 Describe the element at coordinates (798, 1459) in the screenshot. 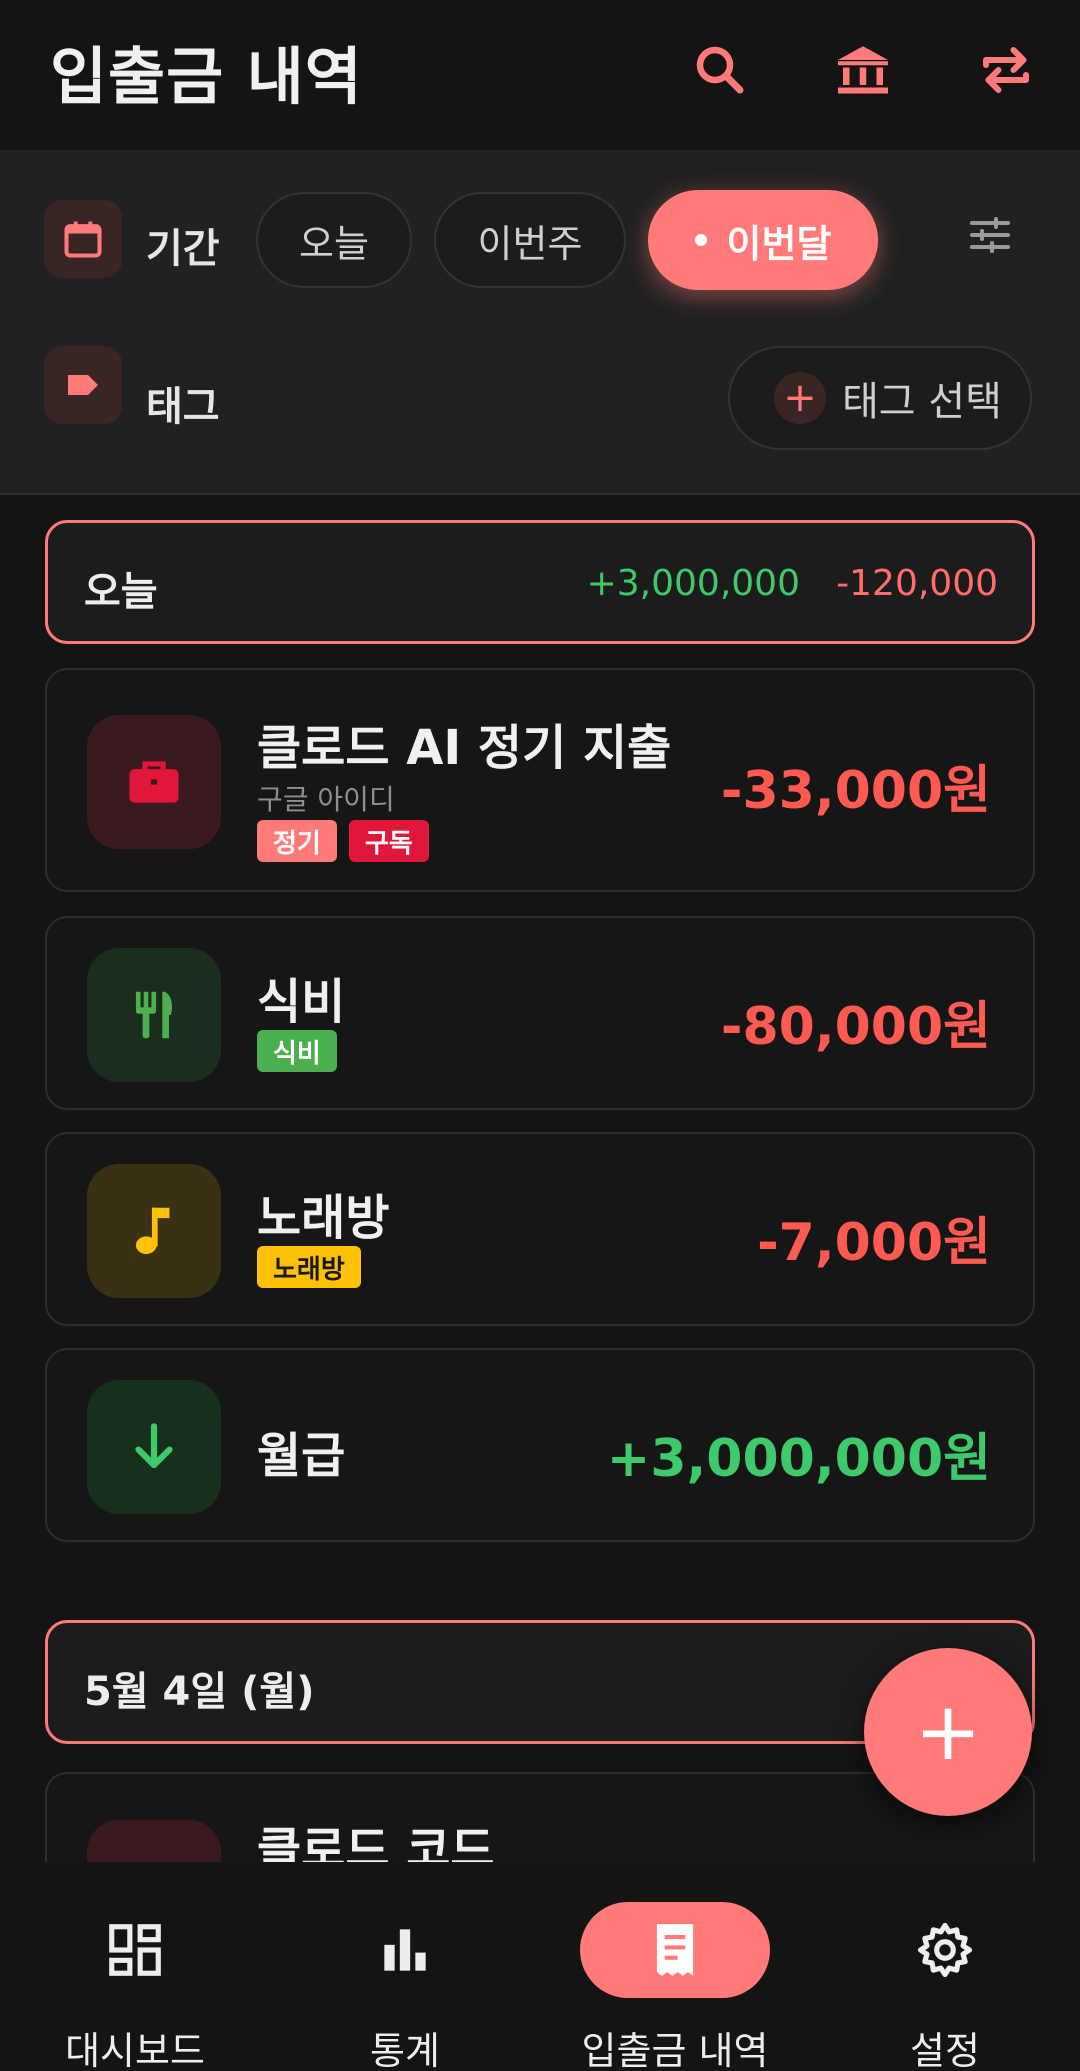

I see `transaction-amount: +3,000,000원` at that location.